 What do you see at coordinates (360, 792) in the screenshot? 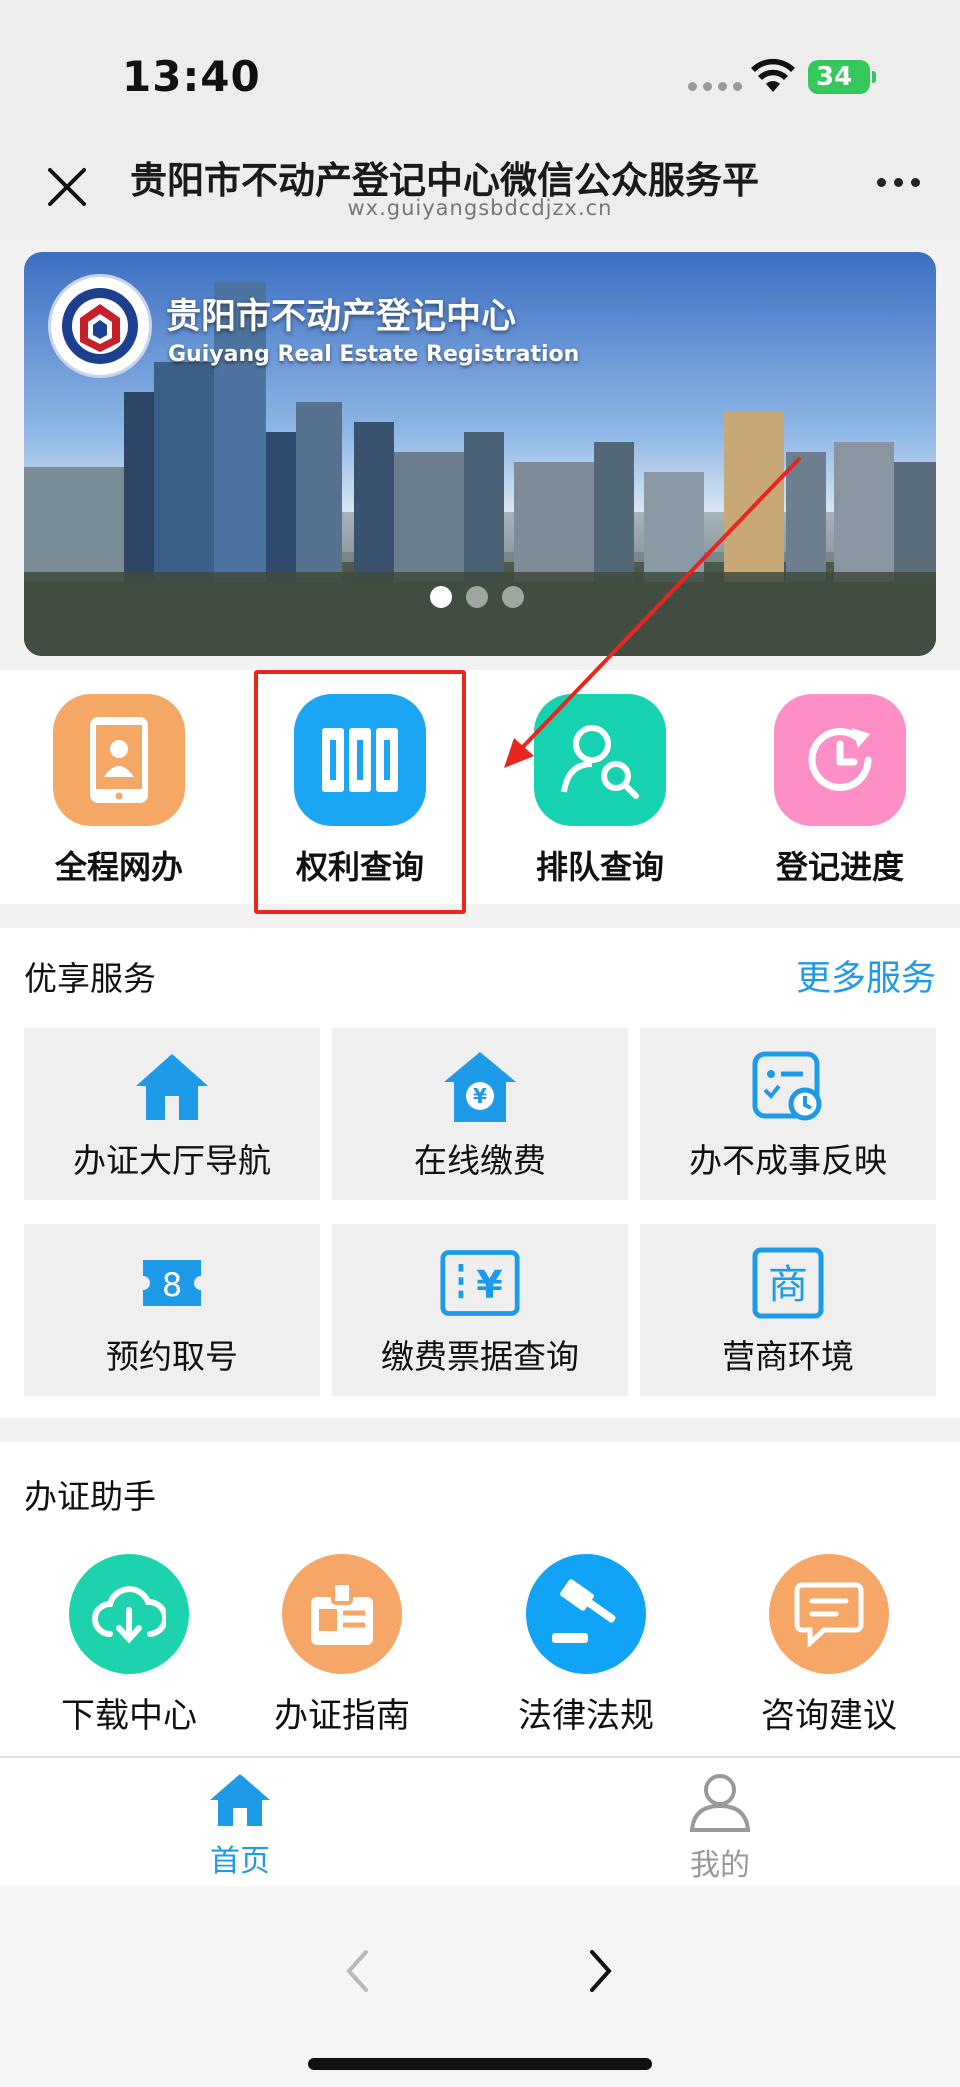
I see `highlight-box` at bounding box center [360, 792].